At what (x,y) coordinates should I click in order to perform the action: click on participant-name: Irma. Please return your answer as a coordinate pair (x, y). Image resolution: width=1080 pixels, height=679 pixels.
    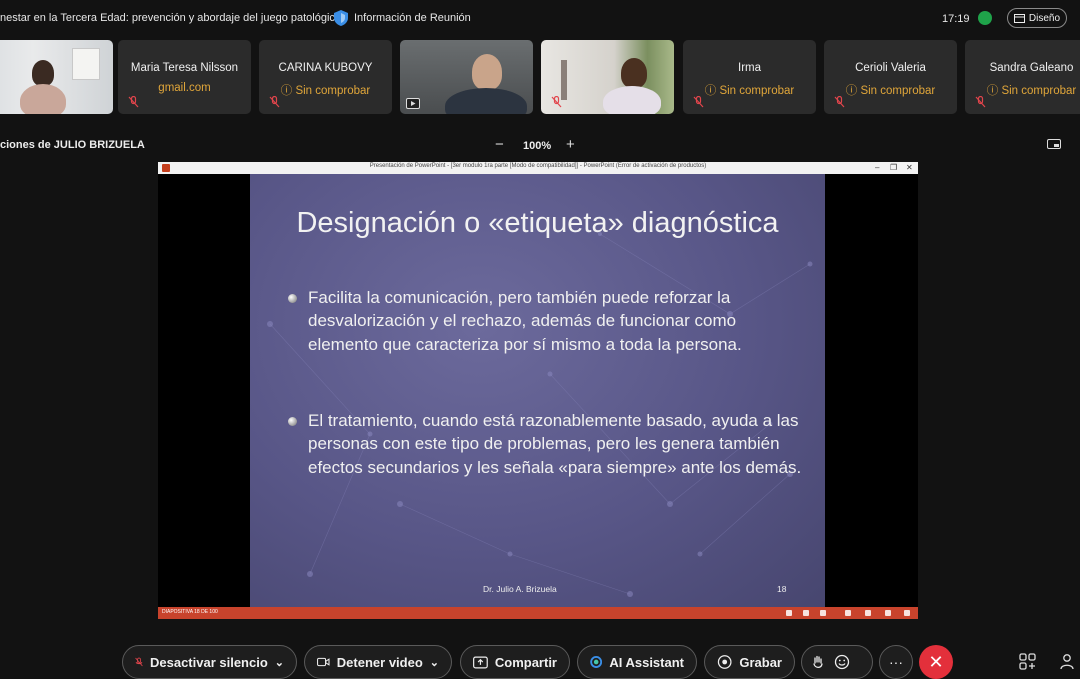
    Looking at the image, I should click on (749, 68).